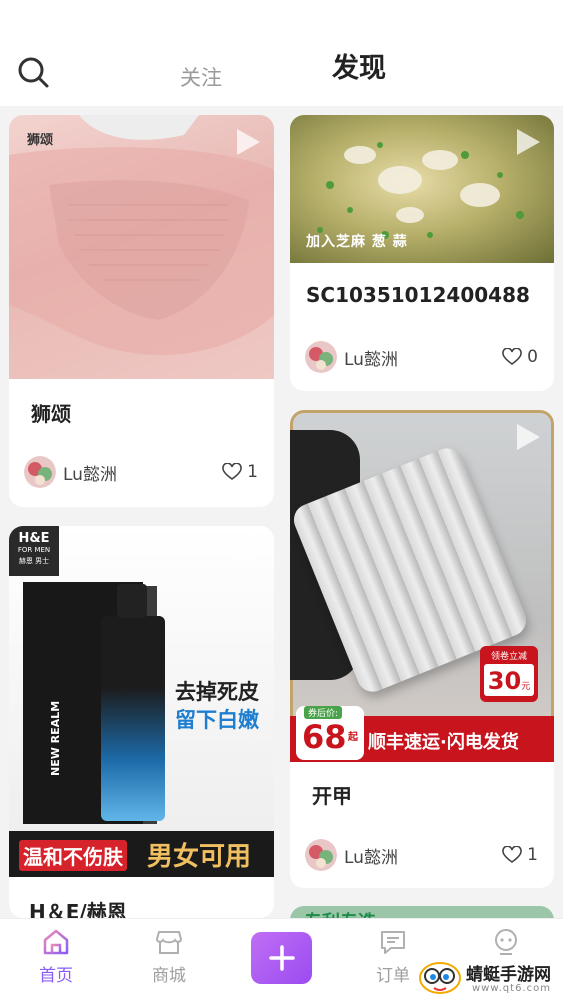 The width and height of the screenshot is (563, 1000). What do you see at coordinates (199, 857) in the screenshot?
I see `promo-right: 男女可用` at bounding box center [199, 857].